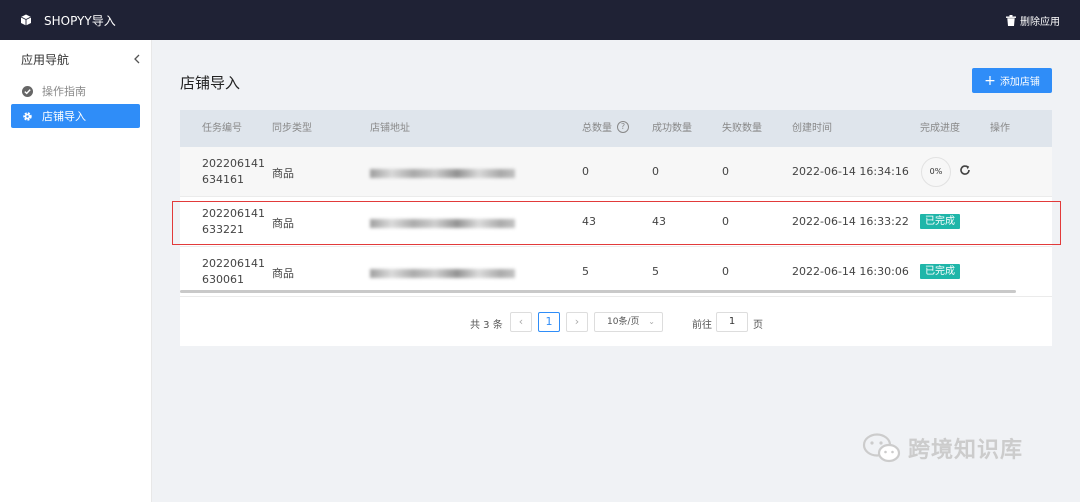 The image size is (1080, 502). I want to click on task-id-line2: 630061, so click(223, 279).